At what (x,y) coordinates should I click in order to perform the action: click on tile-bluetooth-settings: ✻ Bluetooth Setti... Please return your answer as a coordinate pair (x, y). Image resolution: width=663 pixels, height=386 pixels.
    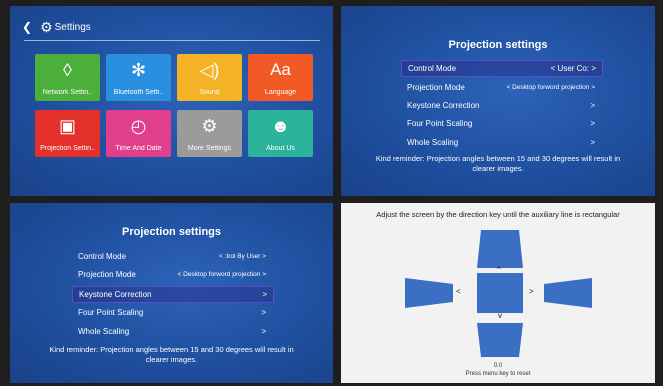
    Looking at the image, I should click on (138, 77).